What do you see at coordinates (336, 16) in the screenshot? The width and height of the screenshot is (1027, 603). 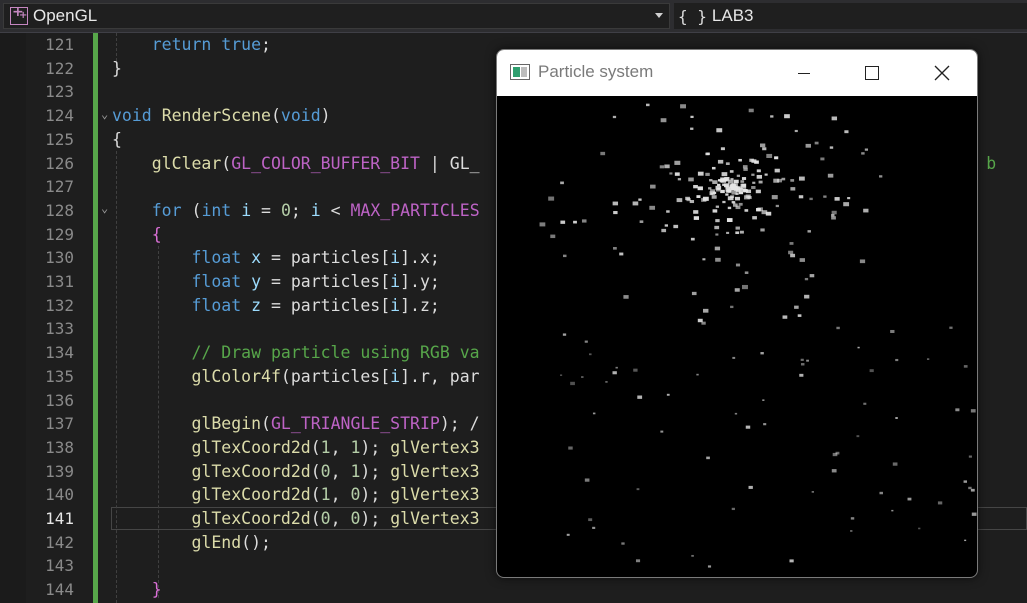 I see `project-dropdown: OpenGL` at bounding box center [336, 16].